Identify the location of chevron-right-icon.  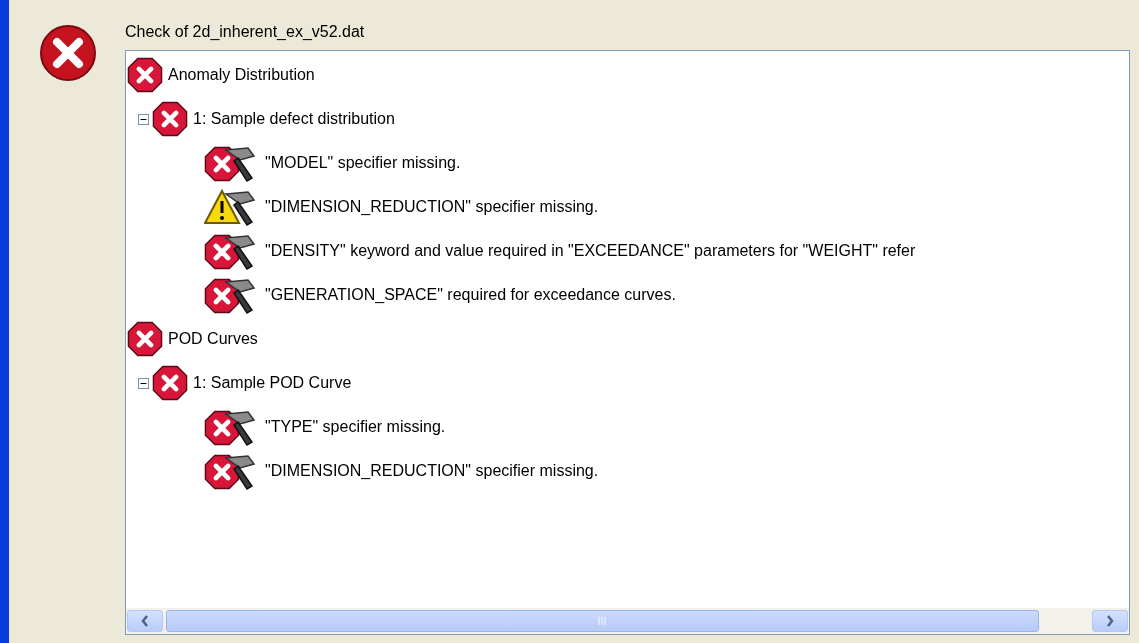
(1110, 621).